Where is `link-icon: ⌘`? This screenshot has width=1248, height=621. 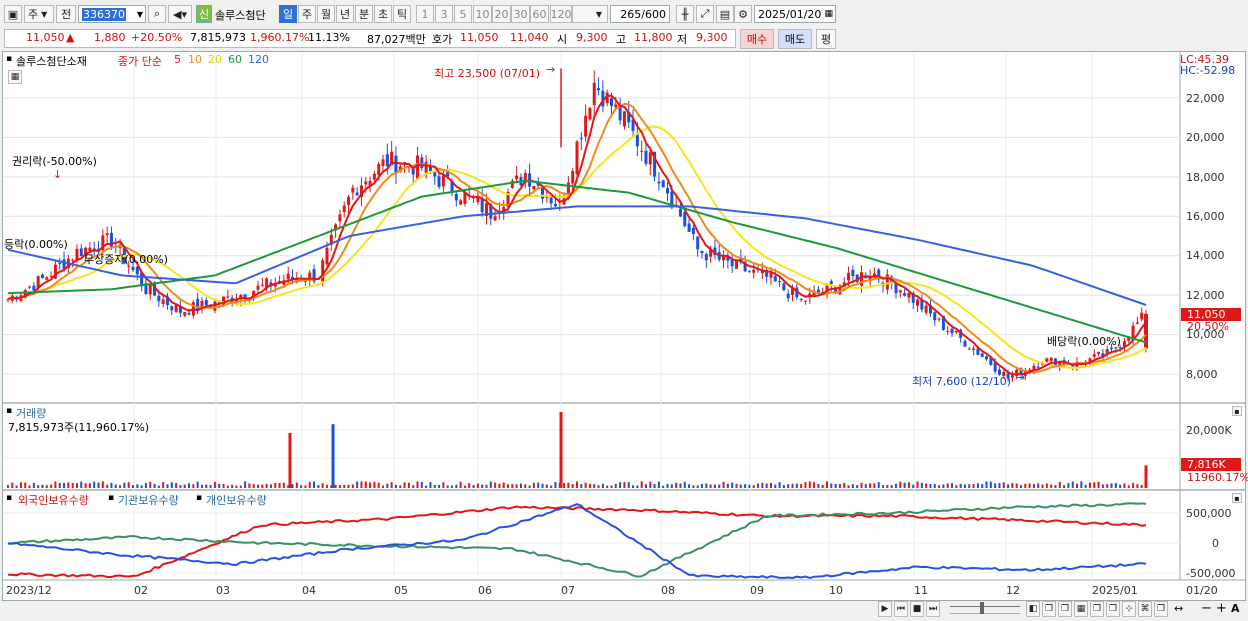 link-icon: ⌘ is located at coordinates (1145, 609).